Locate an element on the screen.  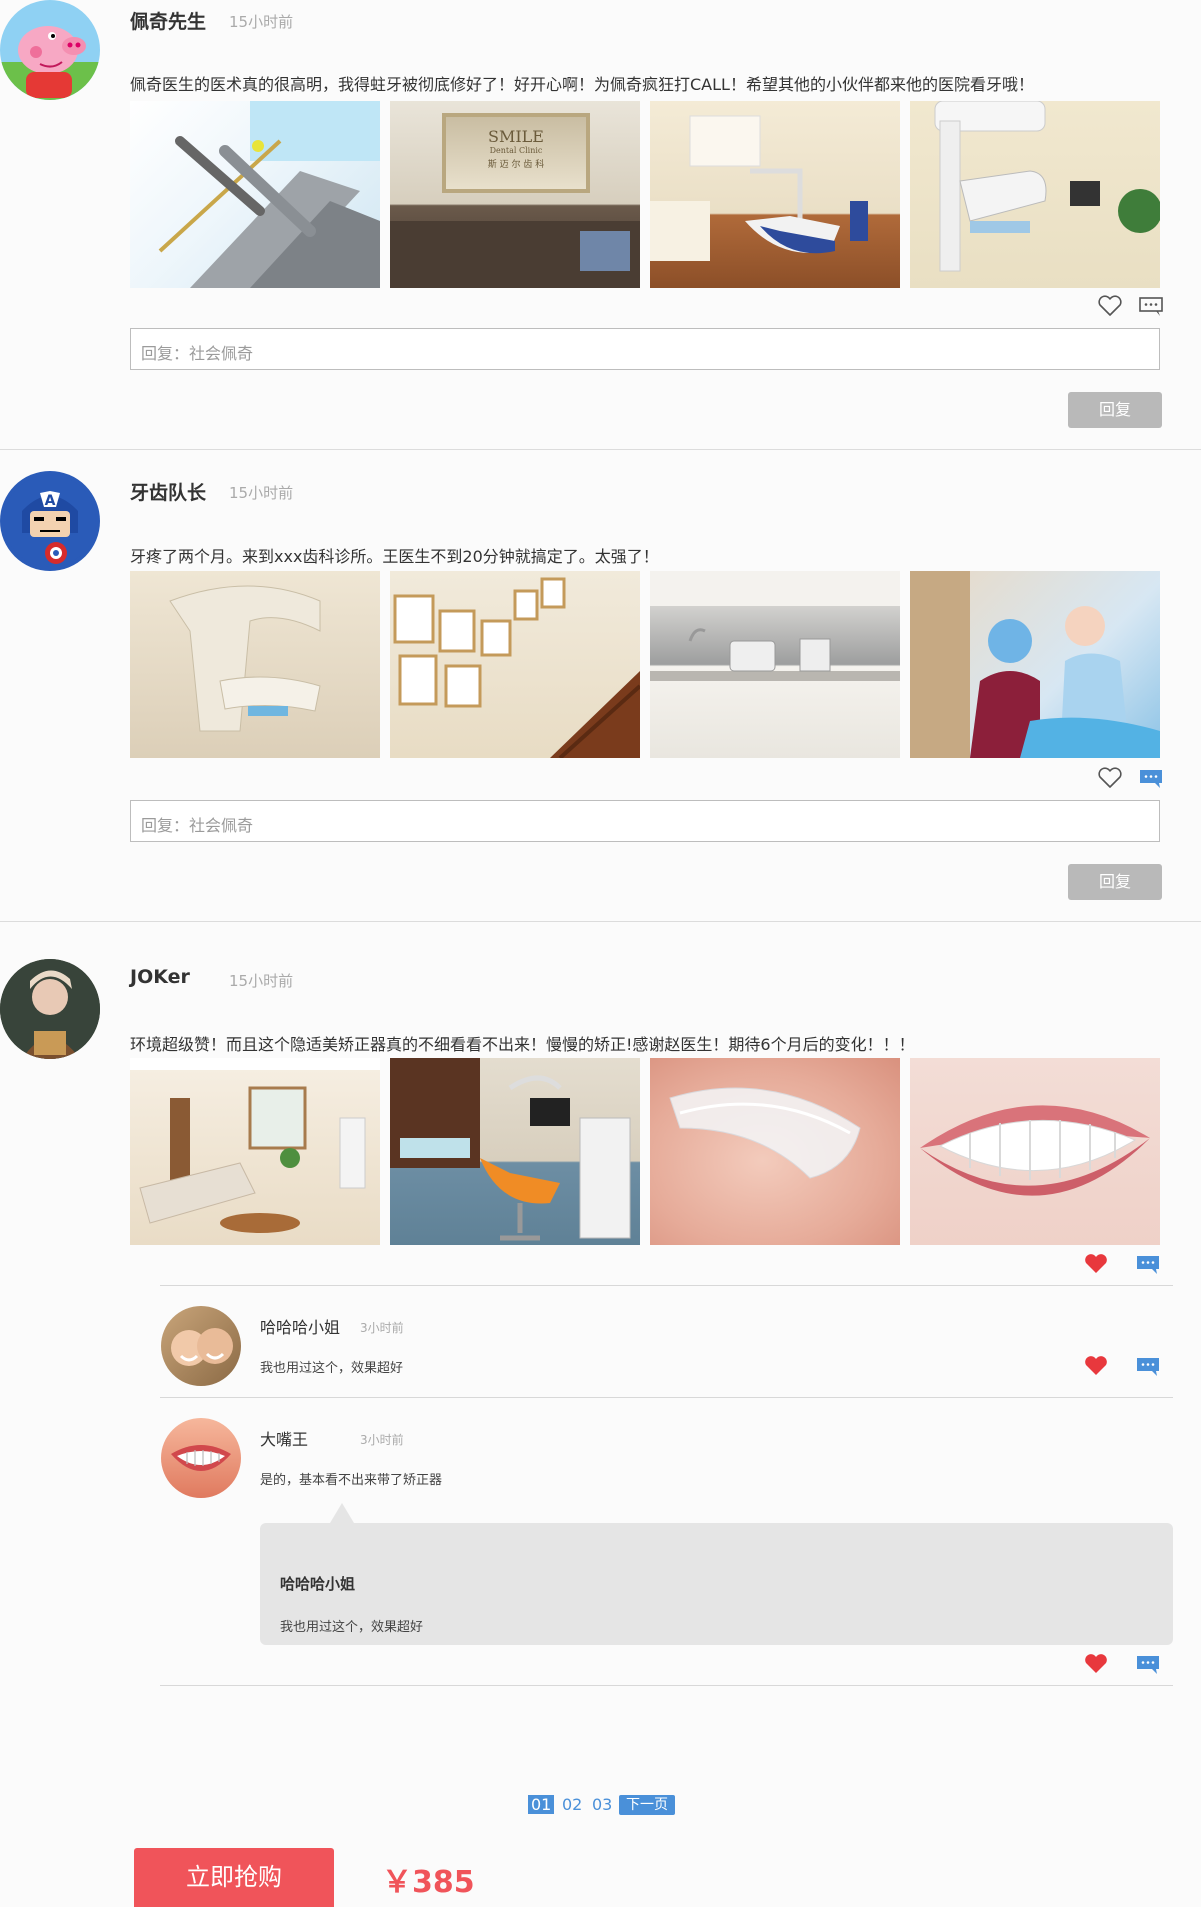
post-author-name: JOKer is located at coordinates (160, 977).